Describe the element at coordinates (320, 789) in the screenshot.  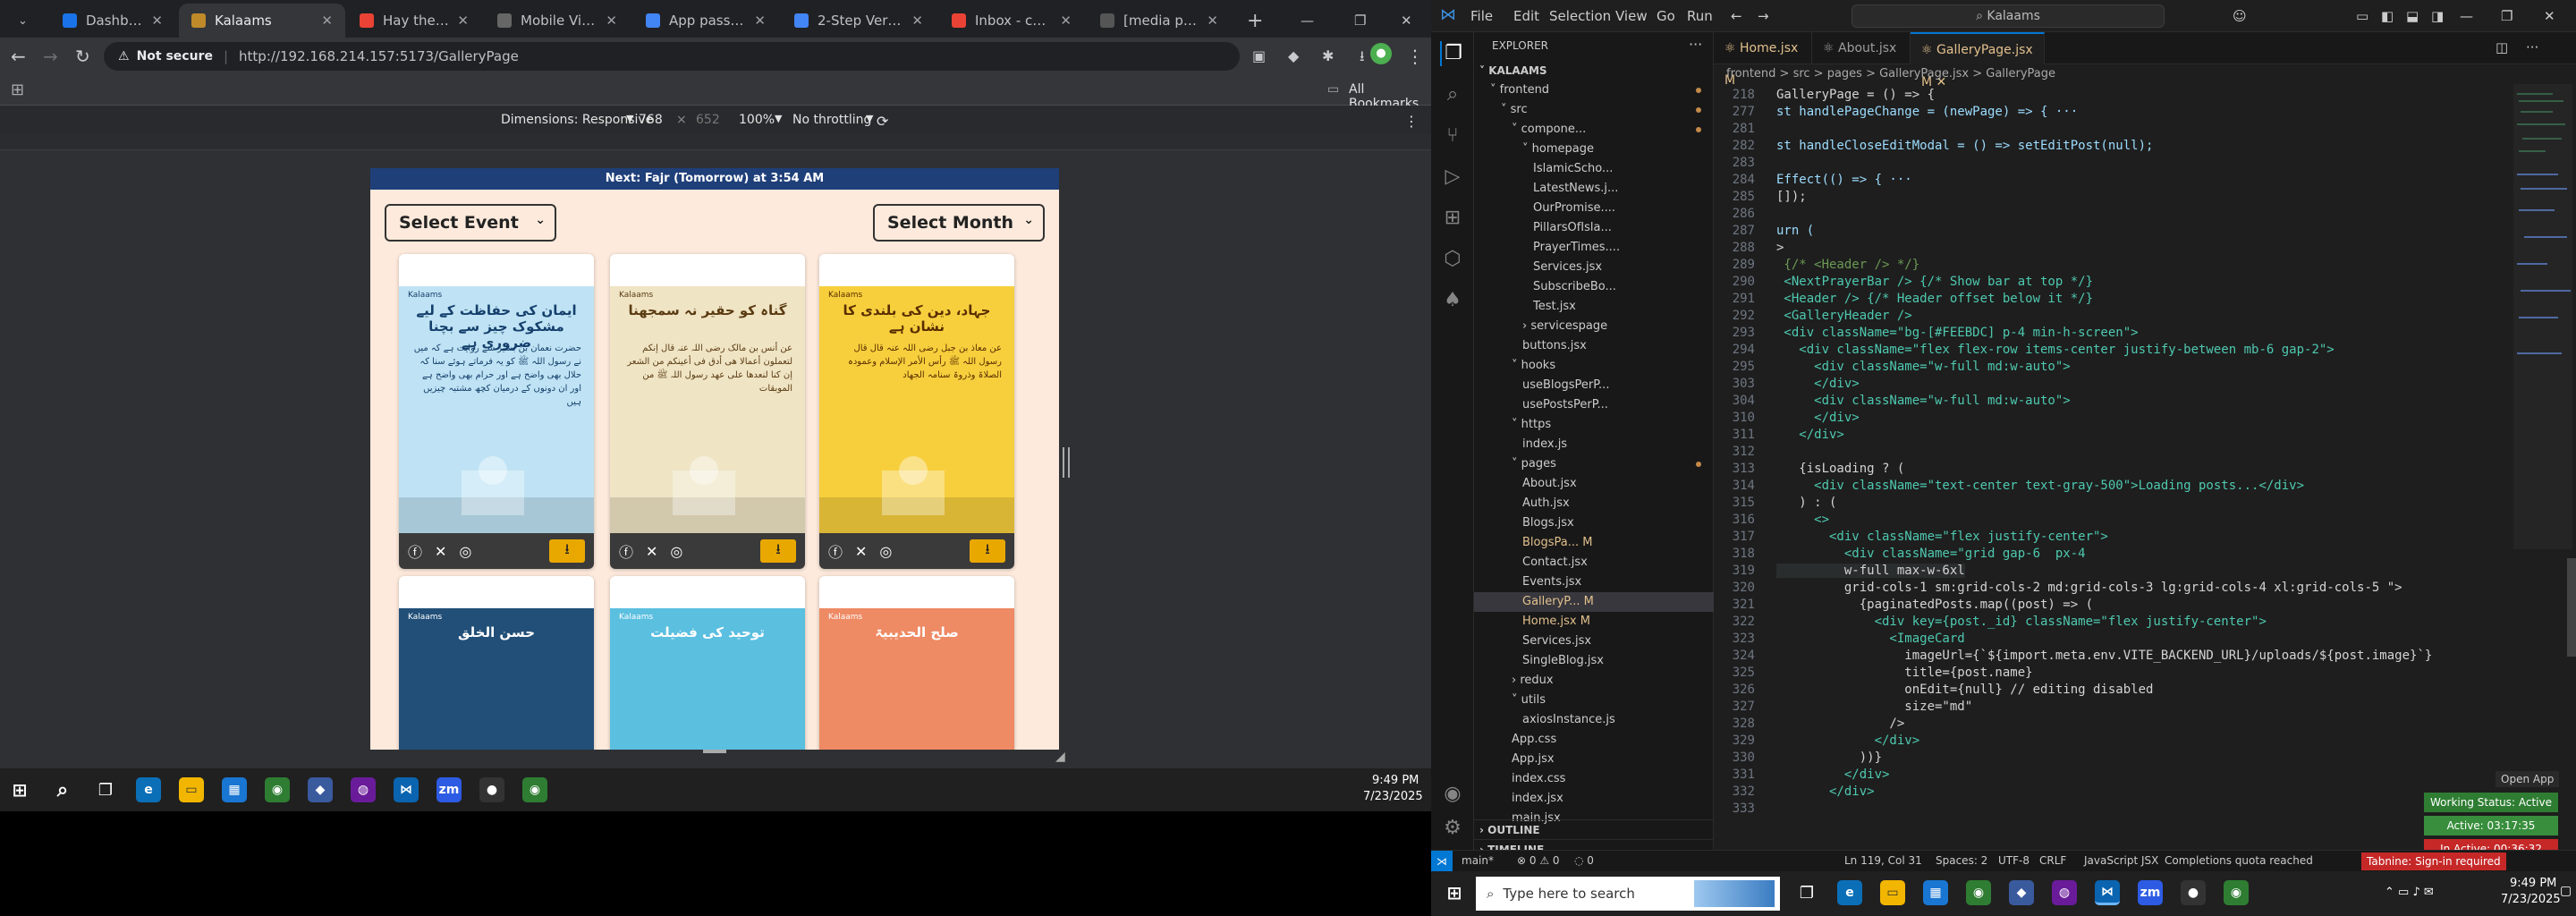
I see `app-icon: ◆` at that location.